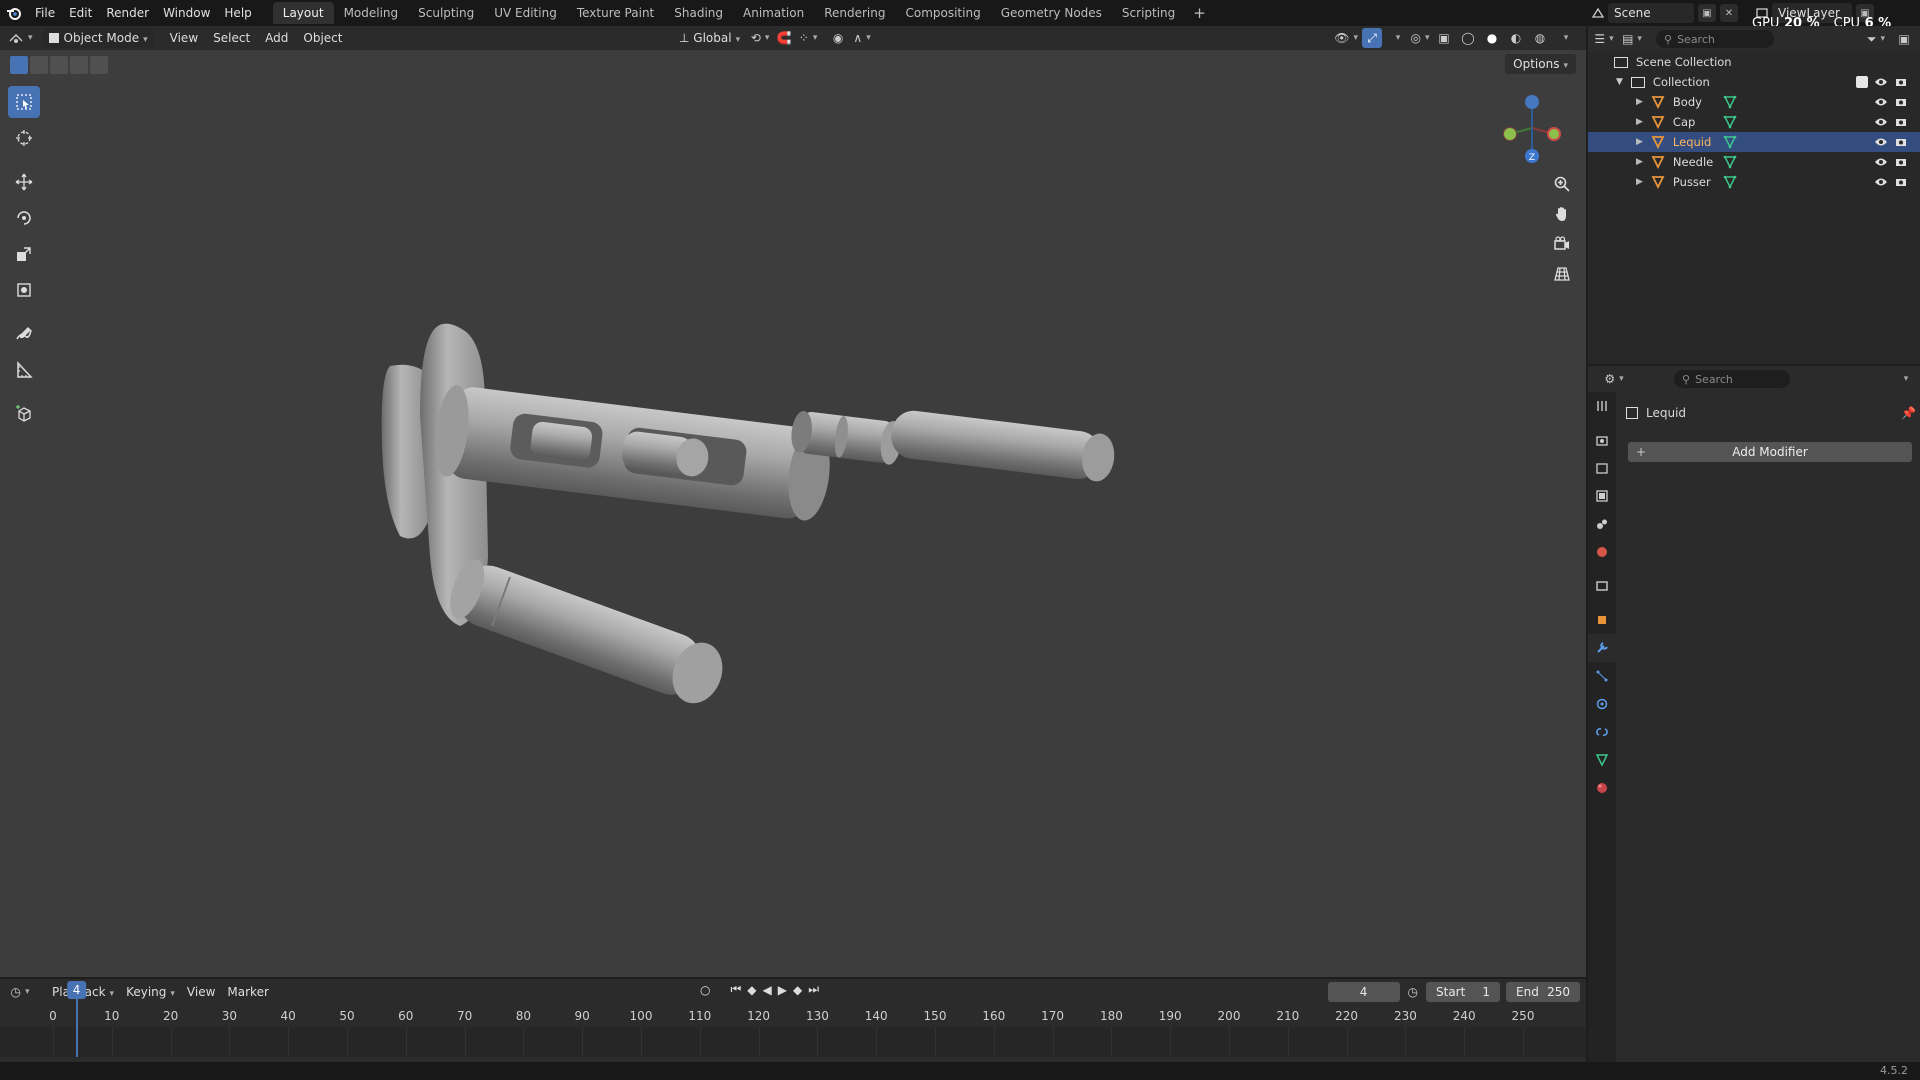 Image resolution: width=1920 pixels, height=1080 pixels. I want to click on menu-file: File, so click(45, 13).